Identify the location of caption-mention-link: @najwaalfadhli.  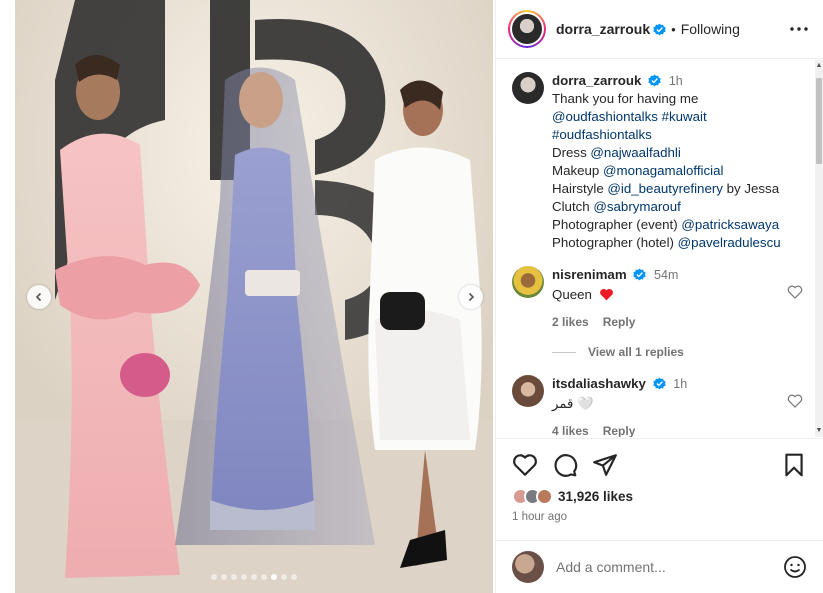
(635, 152).